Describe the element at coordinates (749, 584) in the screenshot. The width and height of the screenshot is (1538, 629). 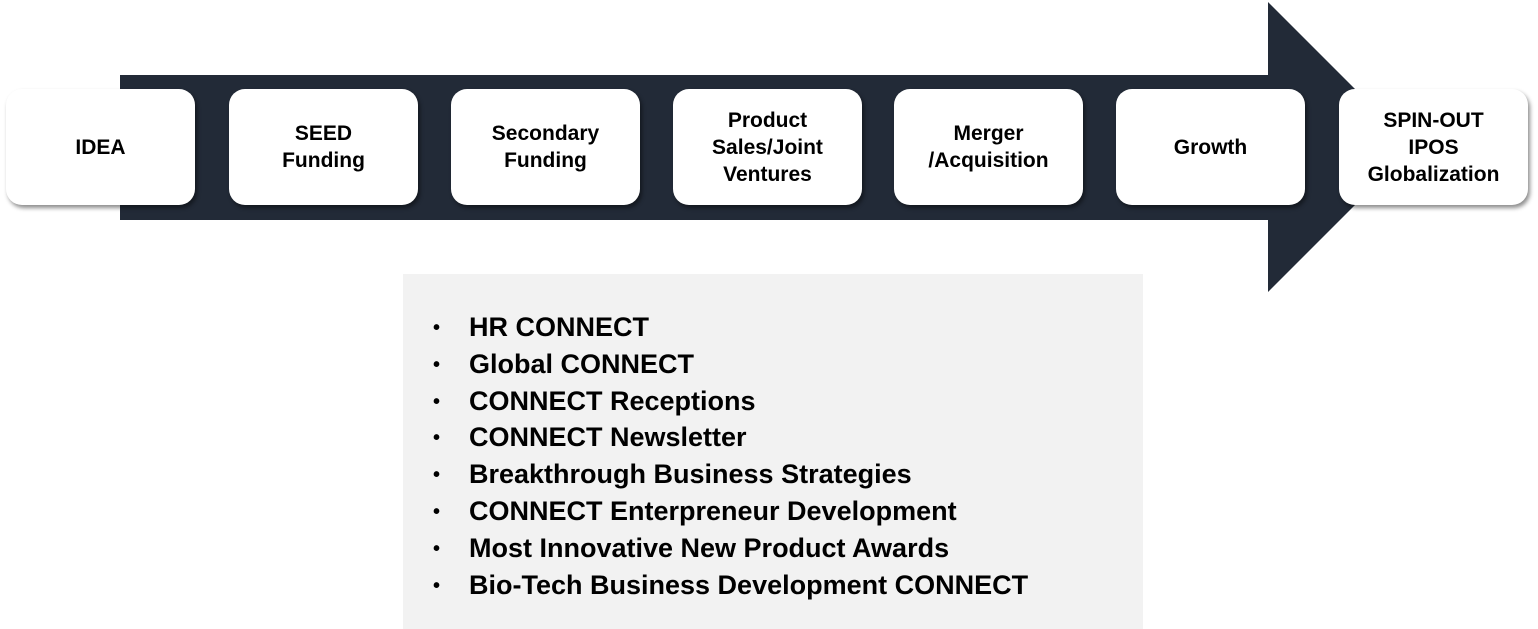
I see `program-label: Bio-Tech Business Development CONNECT` at that location.